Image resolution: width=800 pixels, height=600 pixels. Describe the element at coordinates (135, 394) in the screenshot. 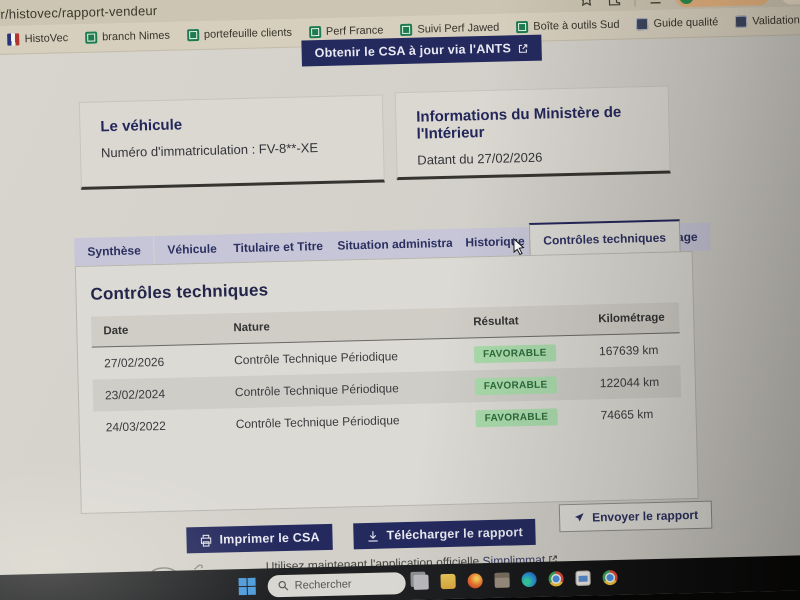

I see `cell-date: 23/02/2024` at that location.